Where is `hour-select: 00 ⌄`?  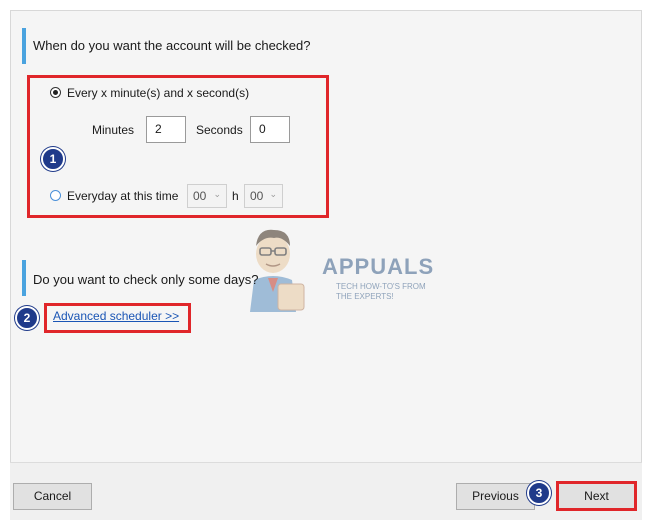 hour-select: 00 ⌄ is located at coordinates (207, 196).